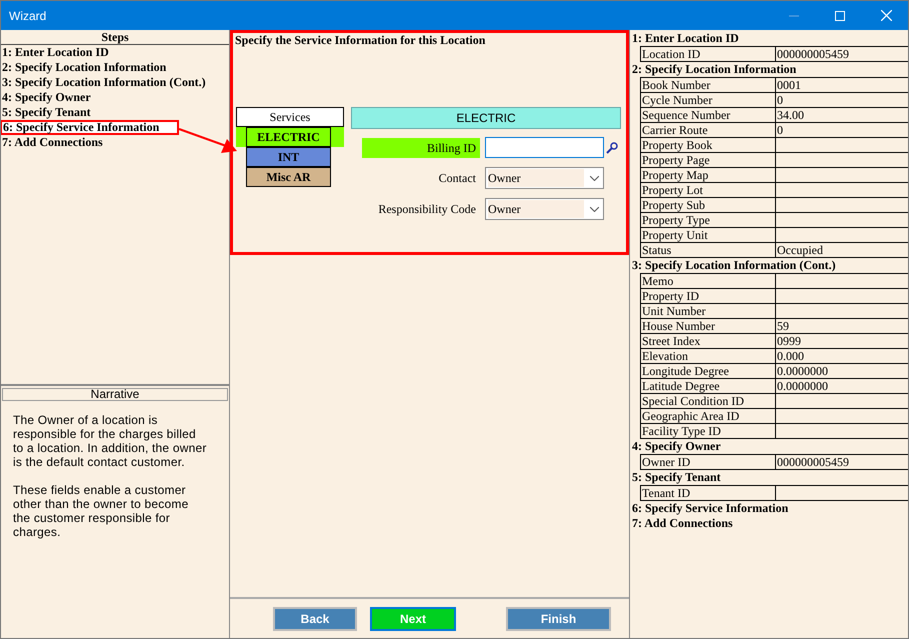 The height and width of the screenshot is (639, 909). I want to click on summary-label-cell: Status, so click(708, 250).